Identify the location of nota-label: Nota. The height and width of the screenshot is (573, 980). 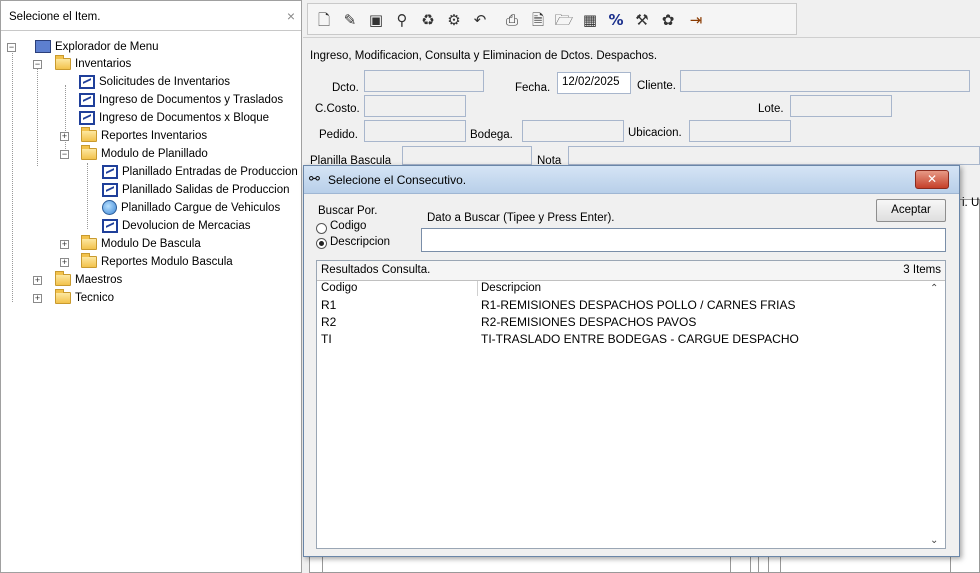
(549, 160).